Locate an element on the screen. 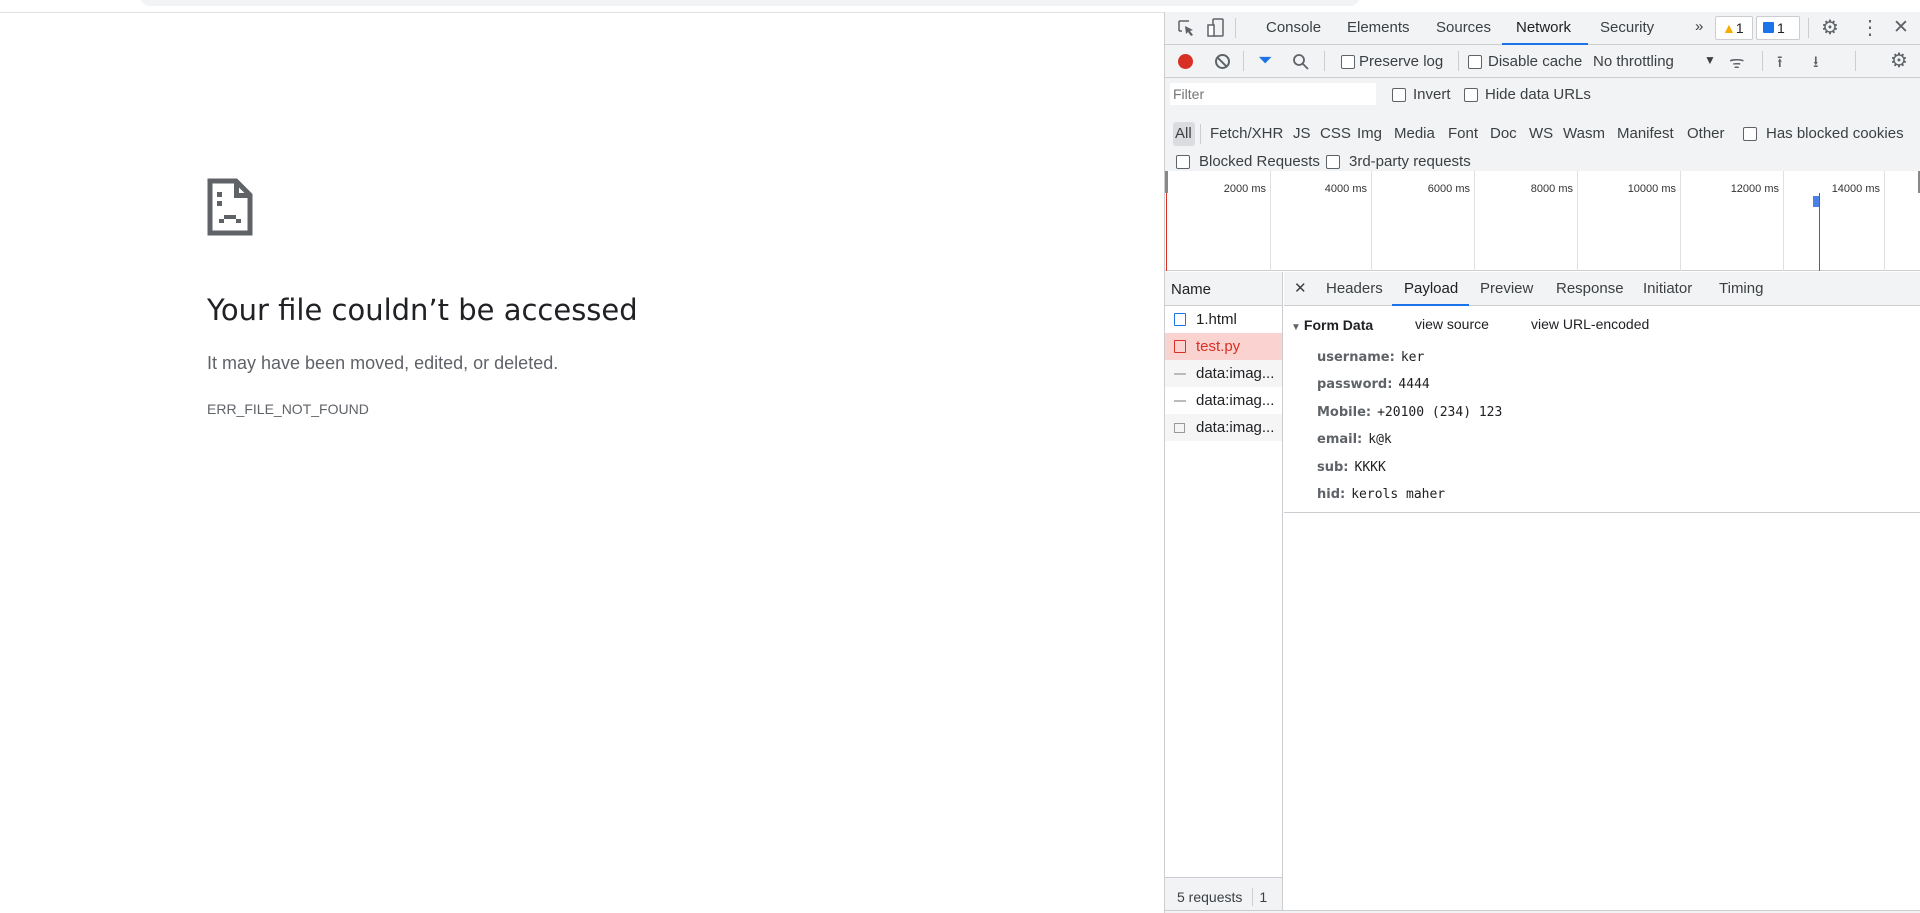 The width and height of the screenshot is (1920, 913). type-js: JS is located at coordinates (1302, 133).